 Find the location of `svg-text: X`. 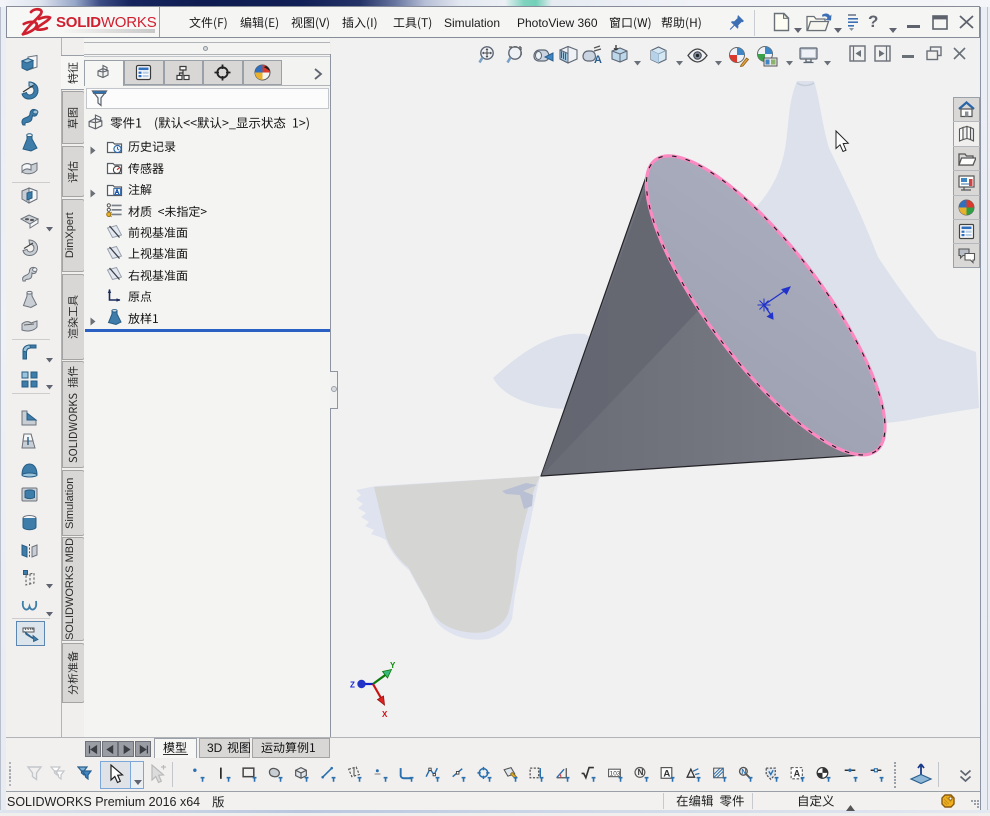

svg-text: X is located at coordinates (385, 714).